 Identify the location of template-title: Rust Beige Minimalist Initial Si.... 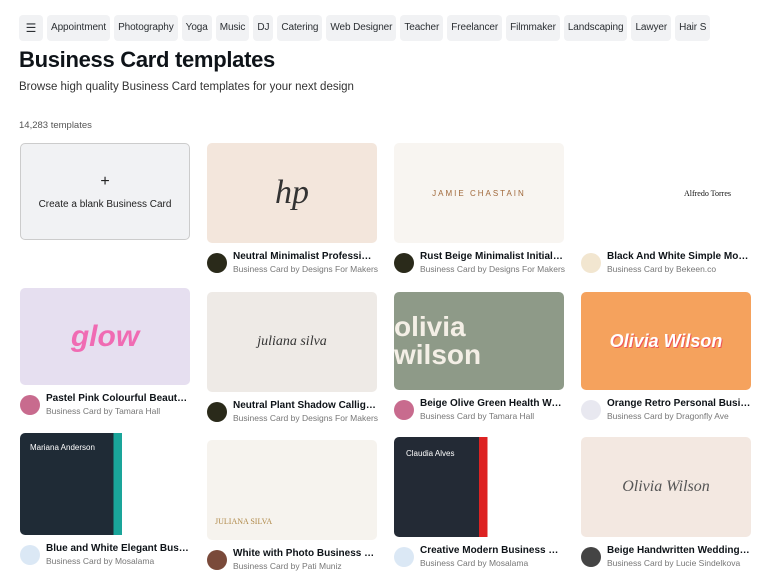
(492, 256).